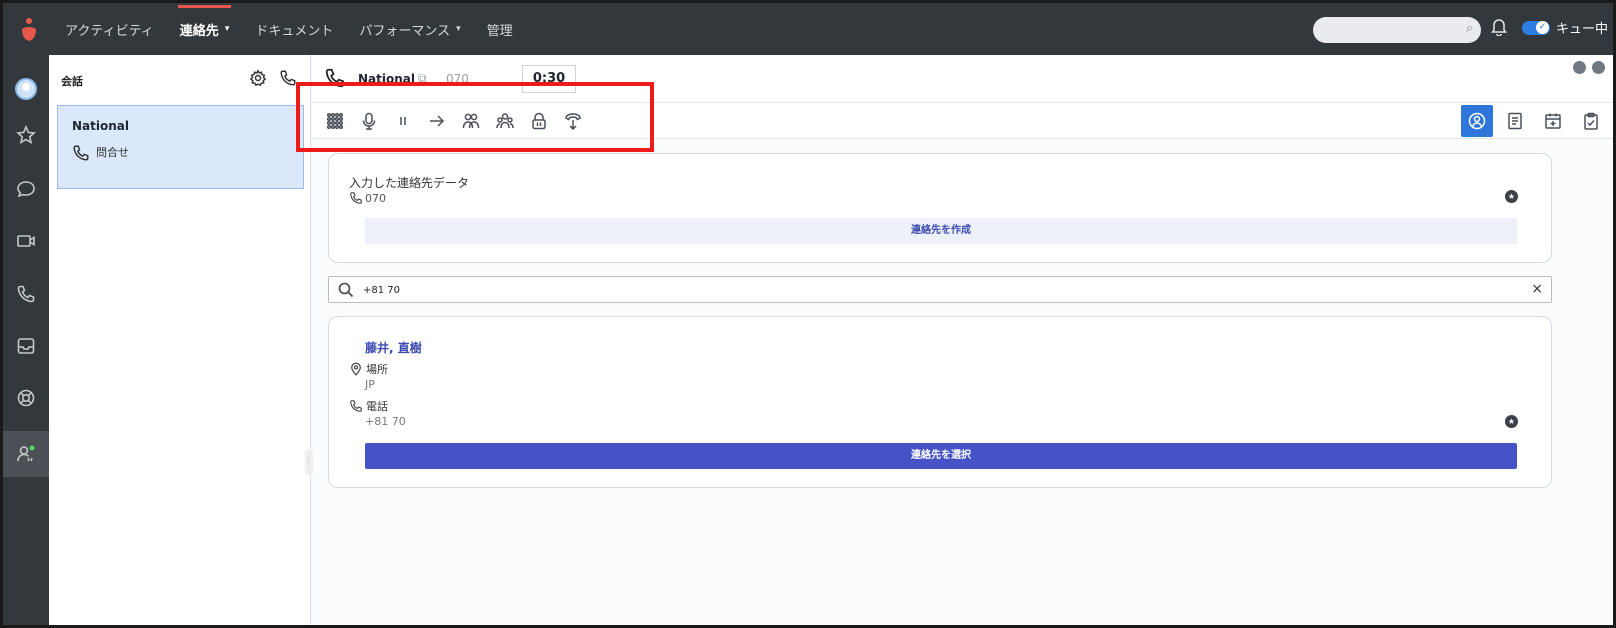 The height and width of the screenshot is (628, 1616). I want to click on side-panel-tabs, so click(1534, 121).